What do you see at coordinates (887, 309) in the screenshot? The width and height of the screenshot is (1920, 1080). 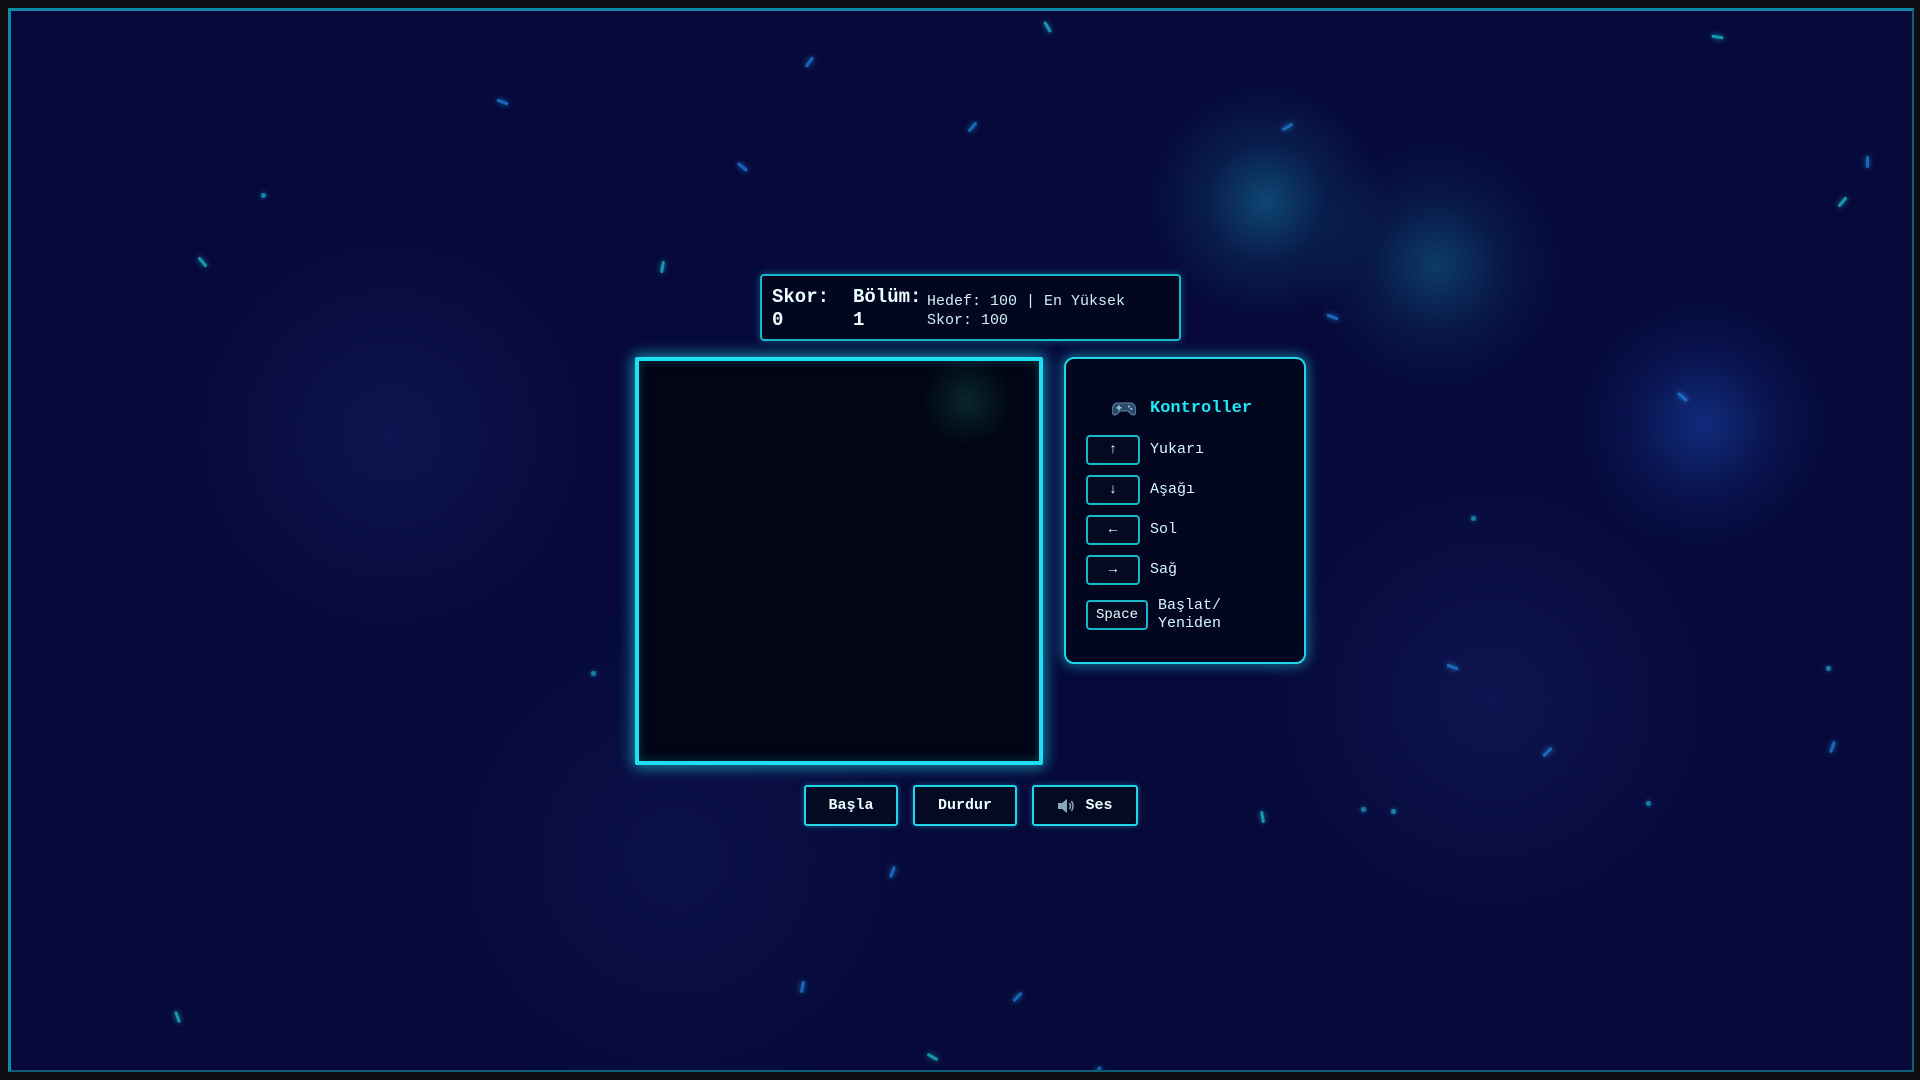 I see `level-stat: Bölüm: 1` at bounding box center [887, 309].